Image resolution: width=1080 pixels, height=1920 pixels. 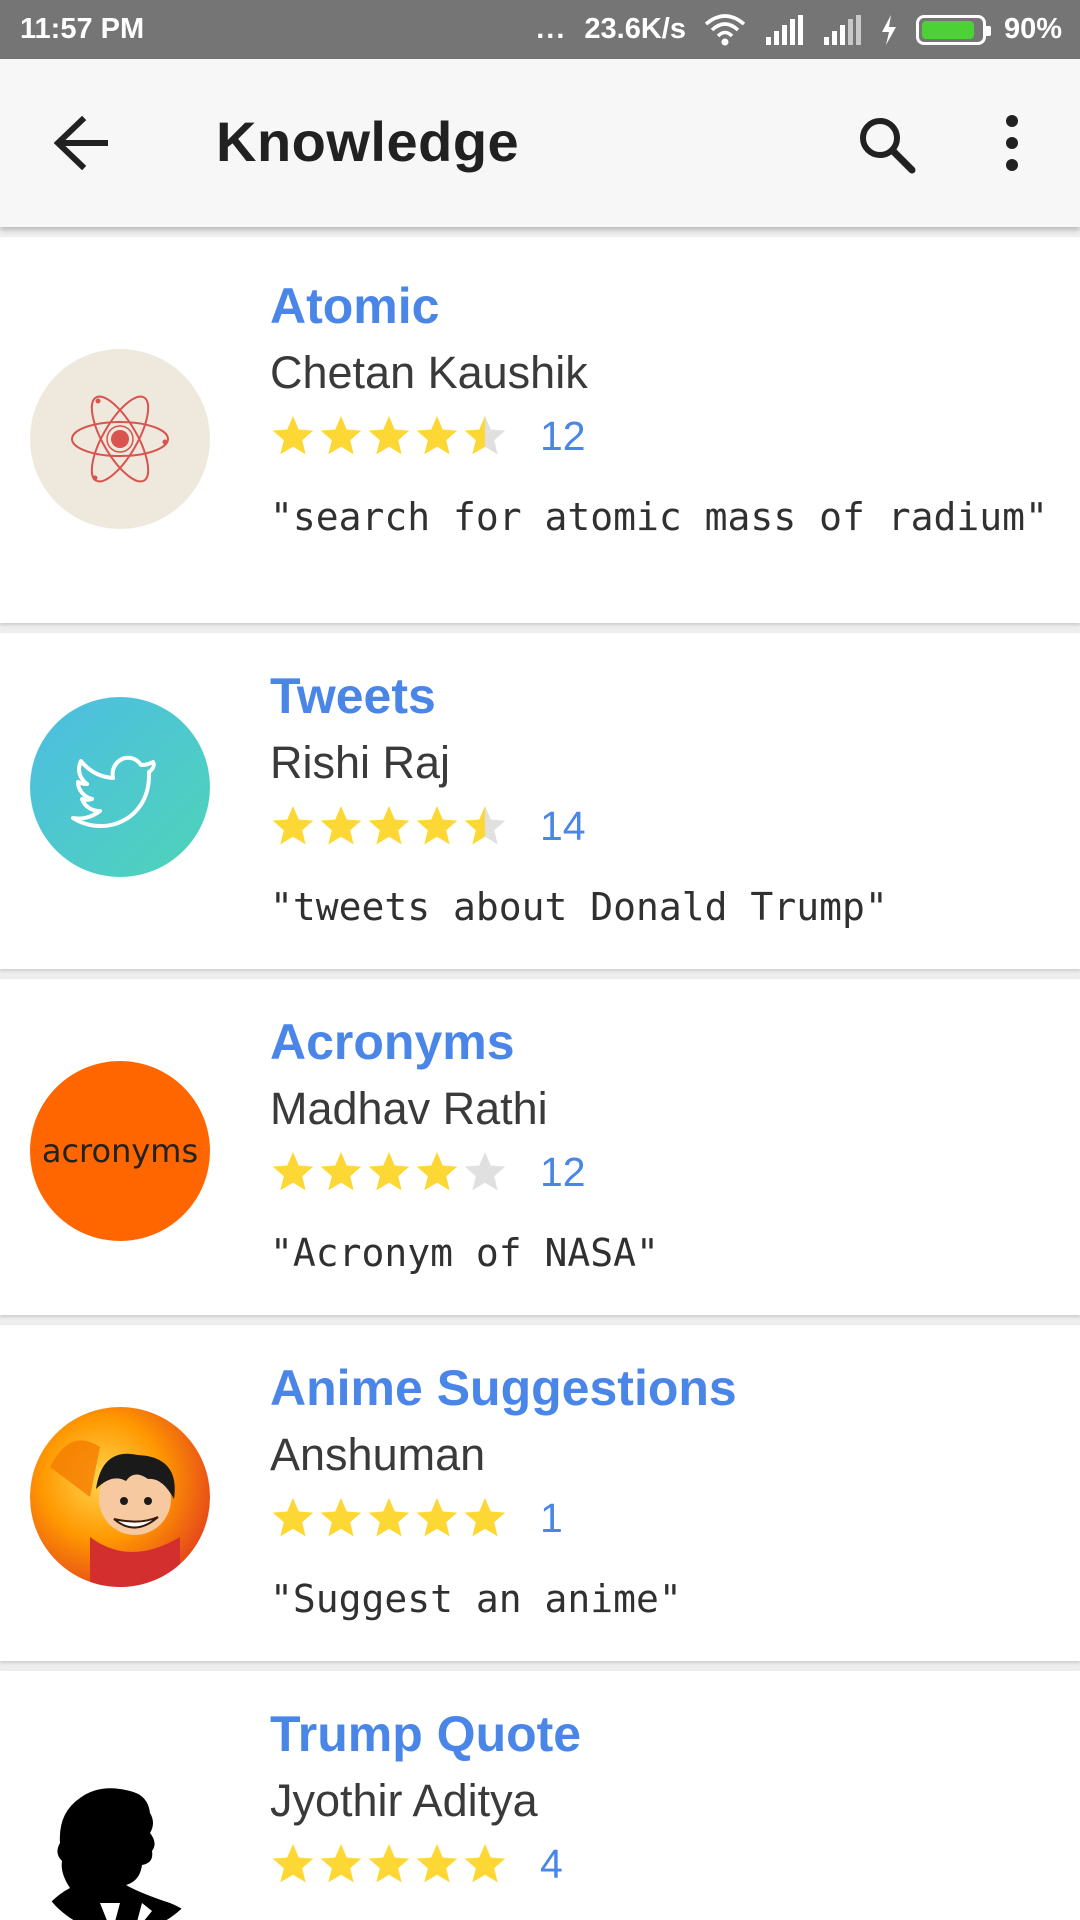 What do you see at coordinates (354, 306) in the screenshot?
I see `skill-name: Atomic` at bounding box center [354, 306].